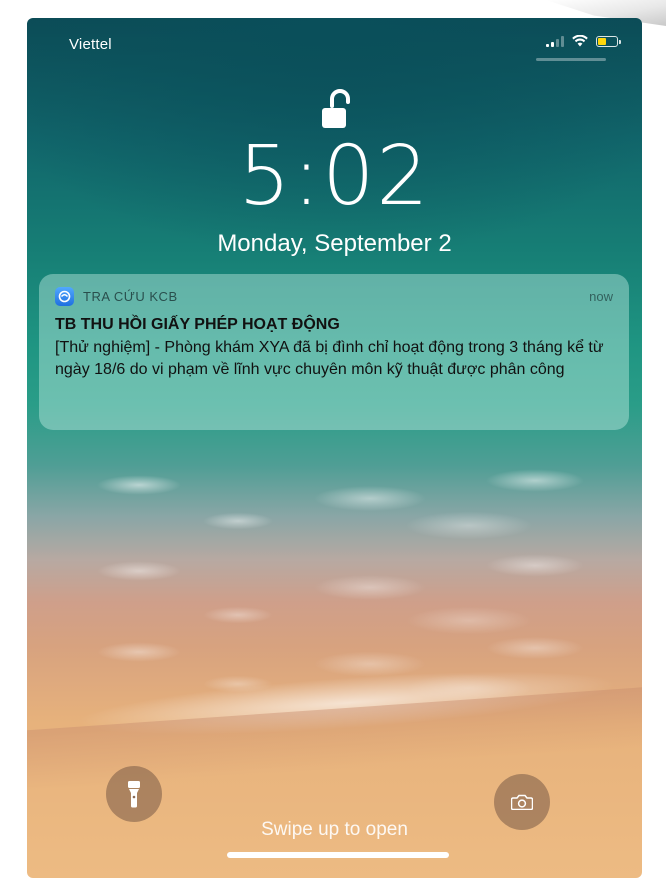 The height and width of the screenshot is (879, 666). What do you see at coordinates (338, 855) in the screenshot?
I see `home-indicator` at bounding box center [338, 855].